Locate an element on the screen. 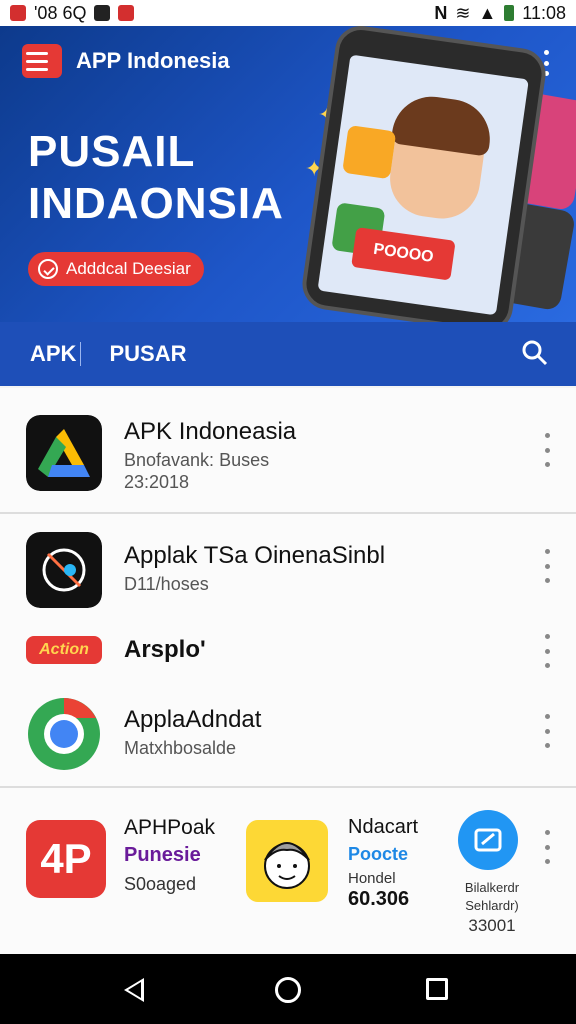  action-badge: Action is located at coordinates (64, 650).